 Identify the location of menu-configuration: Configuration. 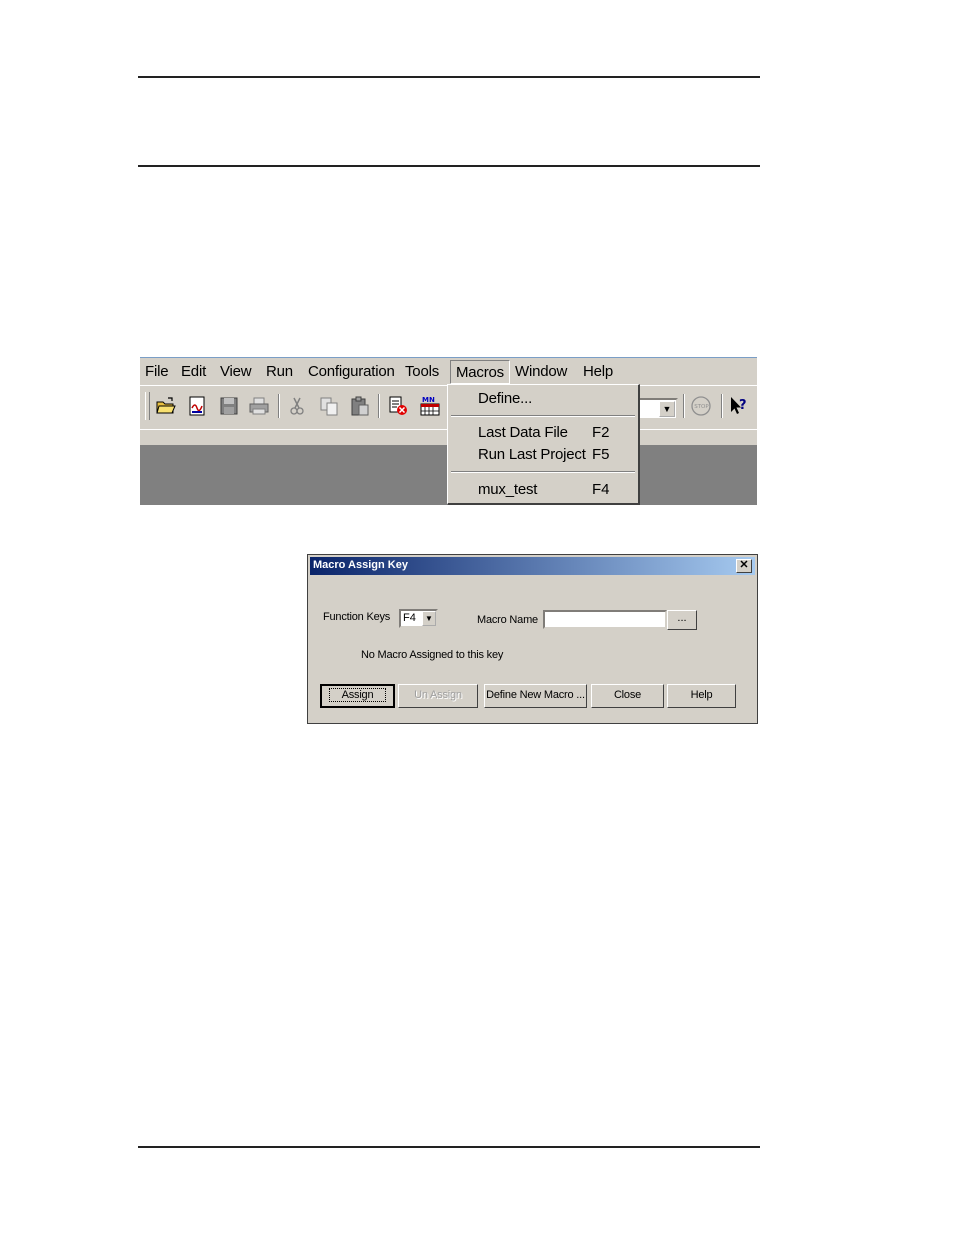
(351, 371).